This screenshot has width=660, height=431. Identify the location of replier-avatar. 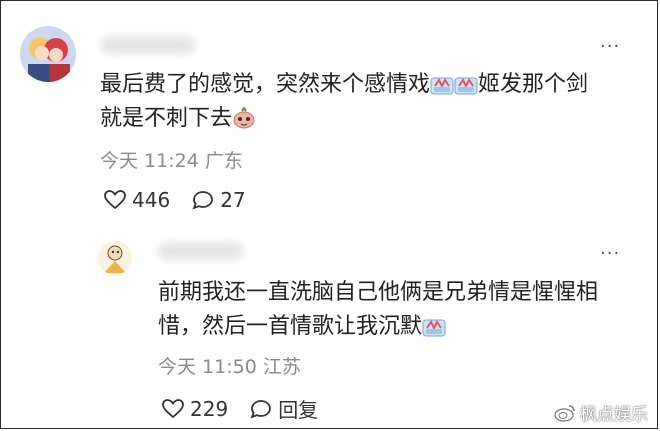
(115, 258).